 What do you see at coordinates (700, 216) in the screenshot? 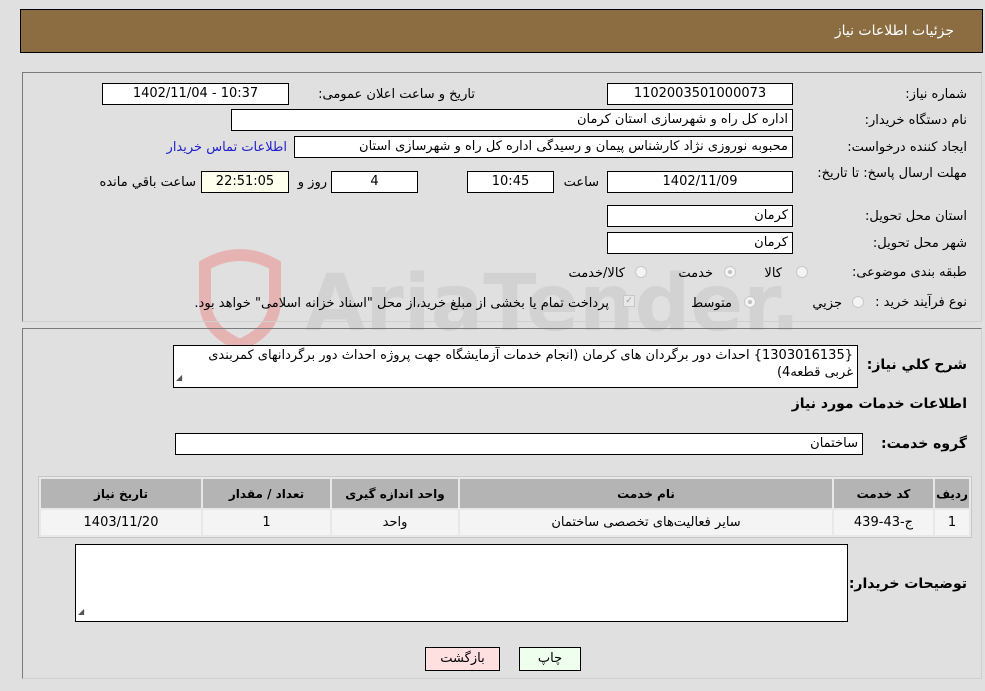
I see `province-field: کرمان` at bounding box center [700, 216].